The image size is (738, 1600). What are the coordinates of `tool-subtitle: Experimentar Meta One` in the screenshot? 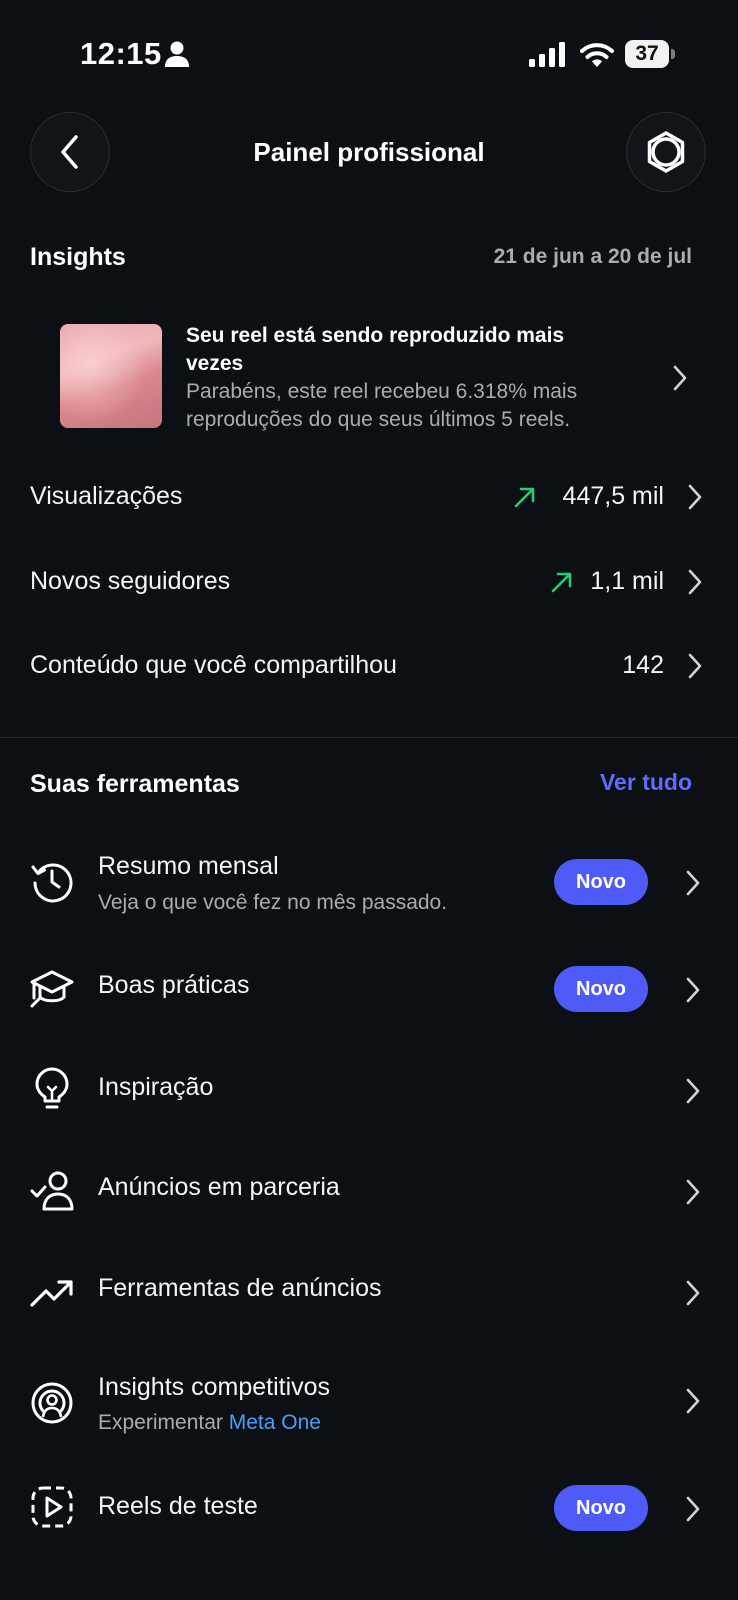 It's located at (209, 1423).